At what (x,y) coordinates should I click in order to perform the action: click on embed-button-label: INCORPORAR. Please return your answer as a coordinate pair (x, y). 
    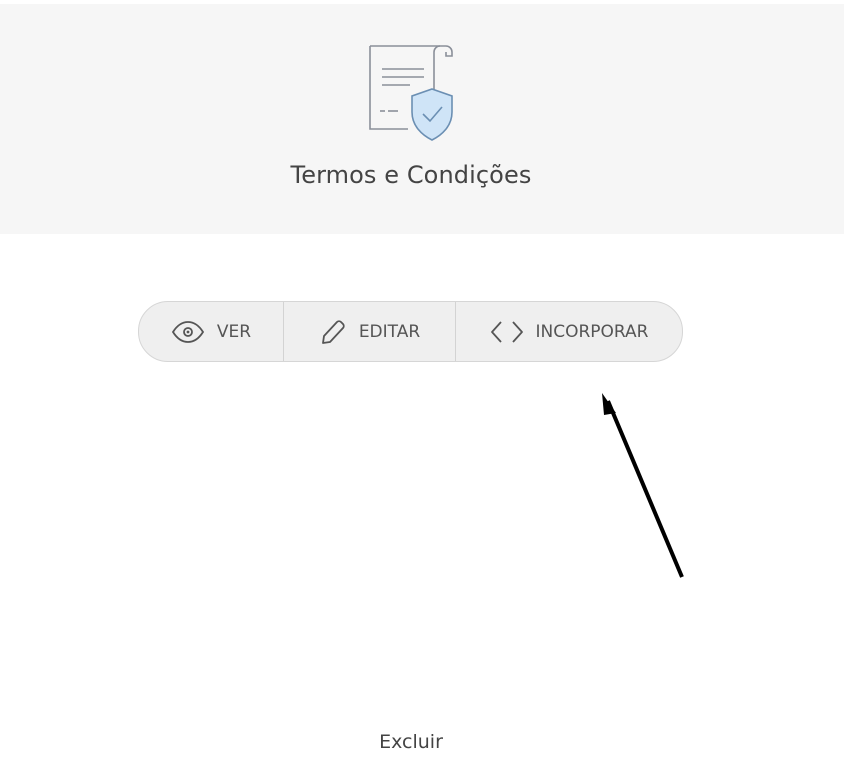
    Looking at the image, I should click on (592, 331).